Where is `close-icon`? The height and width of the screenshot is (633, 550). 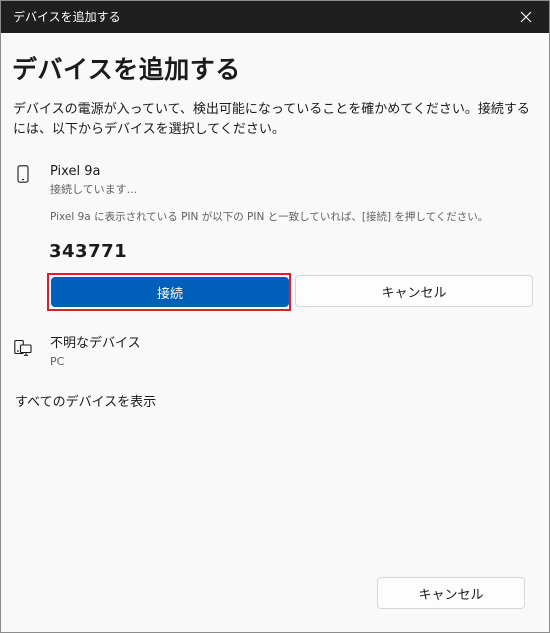
close-icon is located at coordinates (526, 17).